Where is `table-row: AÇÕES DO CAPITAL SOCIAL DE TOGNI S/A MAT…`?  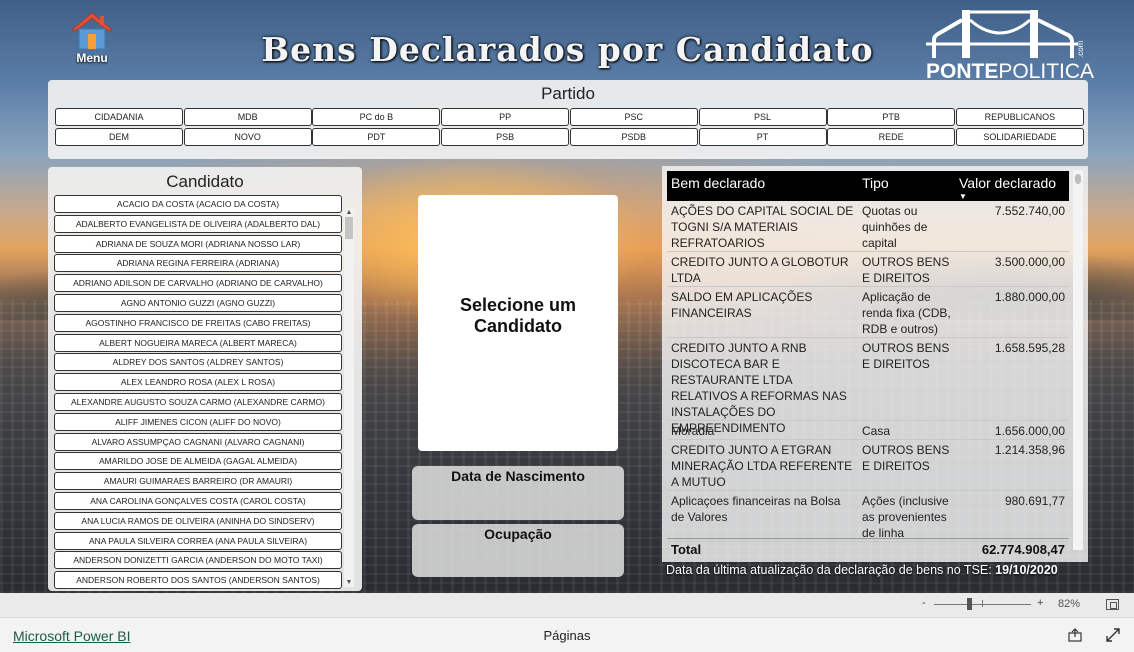 table-row: AÇÕES DO CAPITAL SOCIAL DE TOGNI S/A MAT… is located at coordinates (868, 226).